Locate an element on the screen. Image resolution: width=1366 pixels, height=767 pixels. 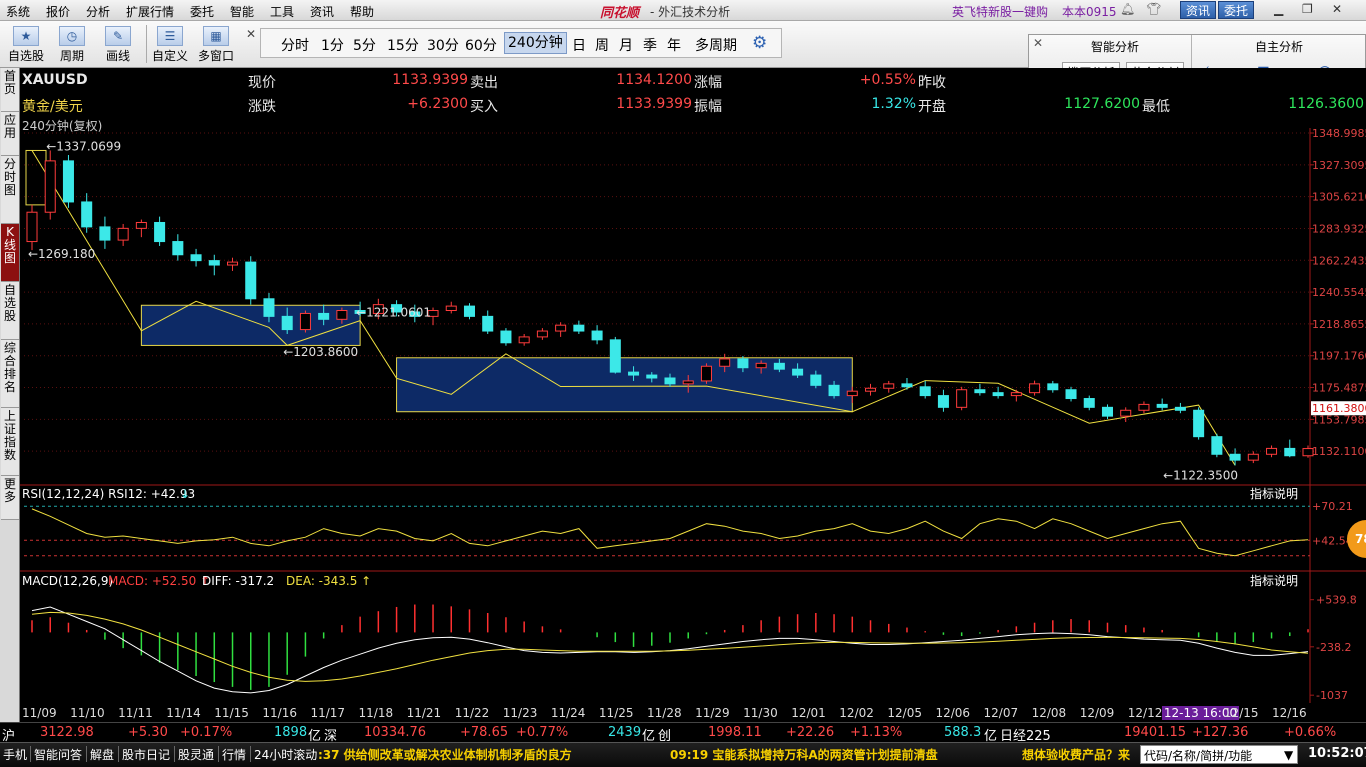
macd-dea-line is located at coordinates (670, 646).